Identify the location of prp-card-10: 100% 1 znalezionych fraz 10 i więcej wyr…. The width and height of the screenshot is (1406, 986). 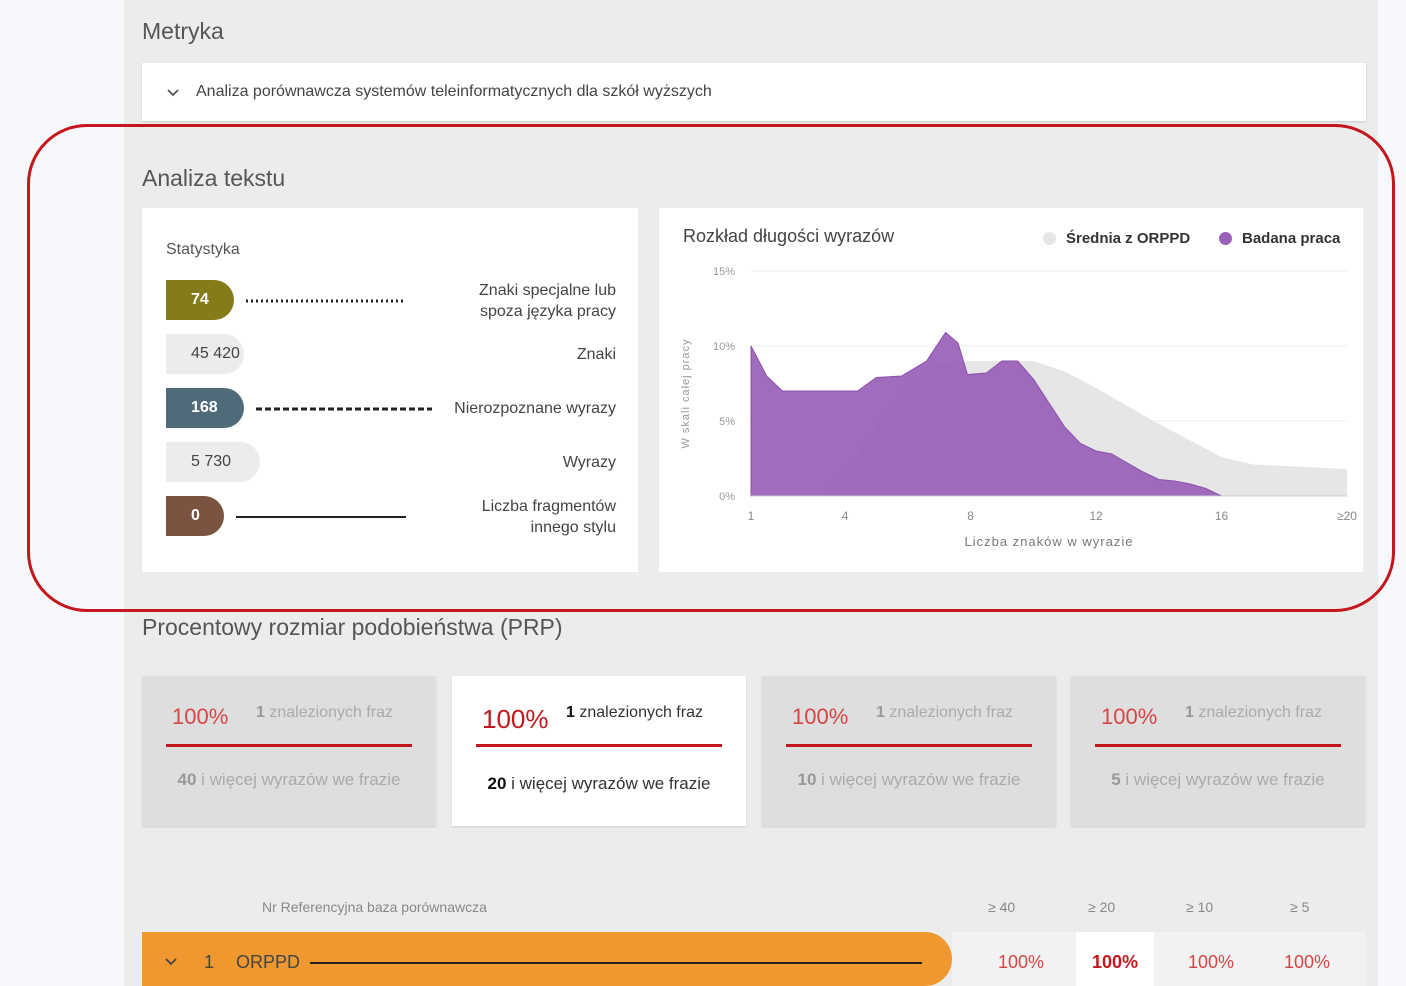
(909, 751).